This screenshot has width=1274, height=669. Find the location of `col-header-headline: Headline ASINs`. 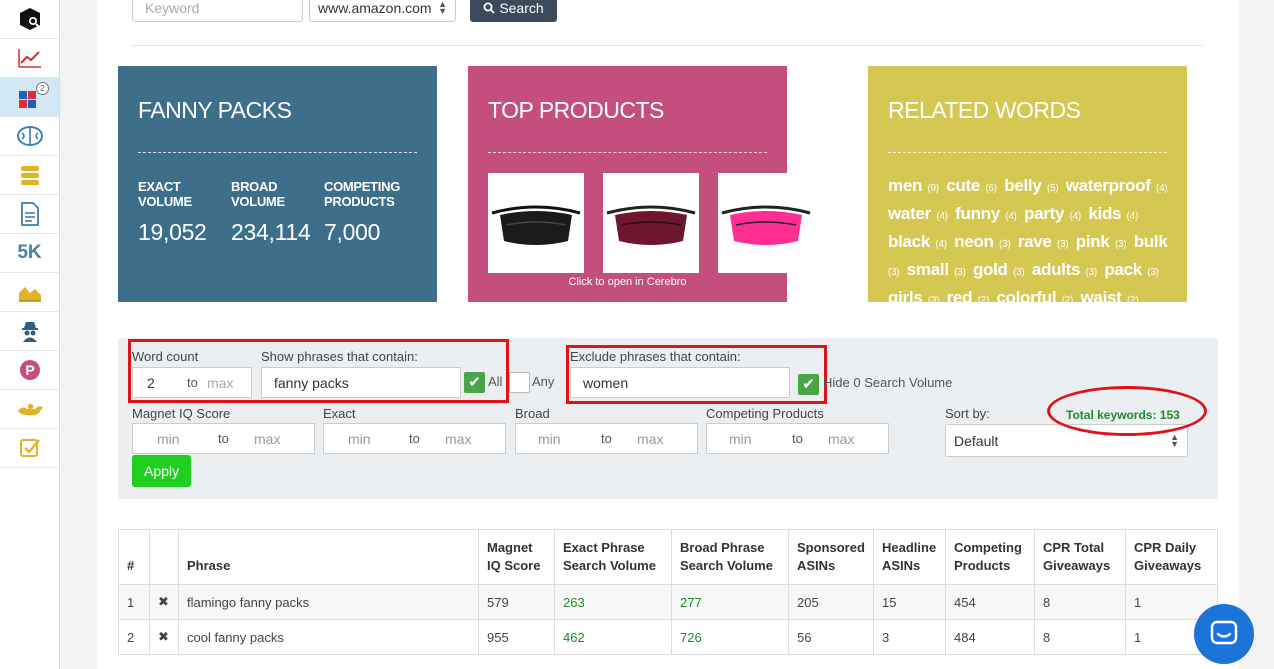

col-header-headline: Headline ASINs is located at coordinates (909, 557).